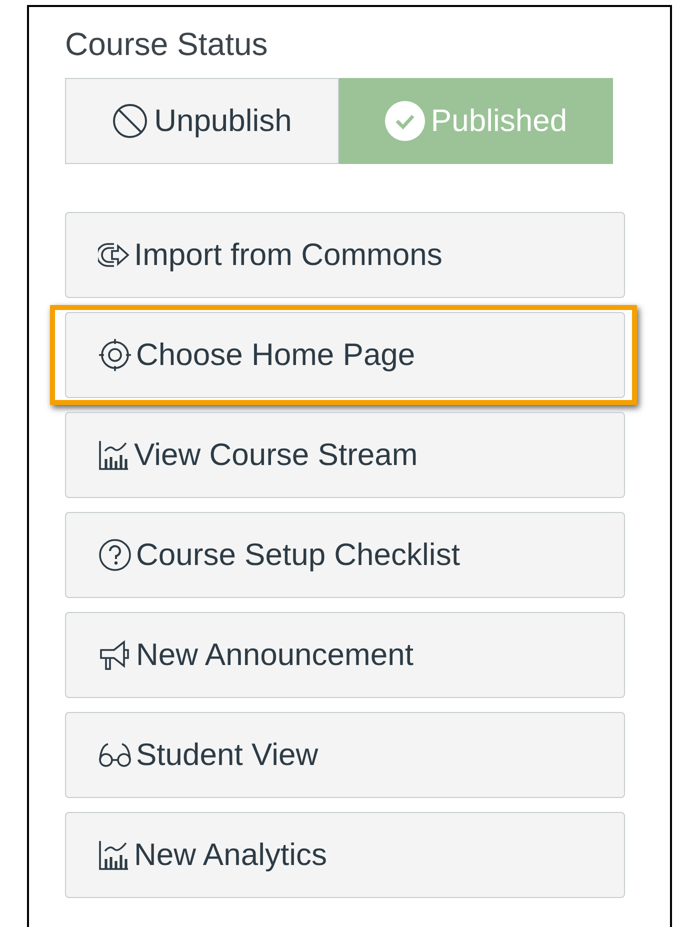 The image size is (682, 927). Describe the element at coordinates (345, 755) in the screenshot. I see `action-button: Student View` at that location.